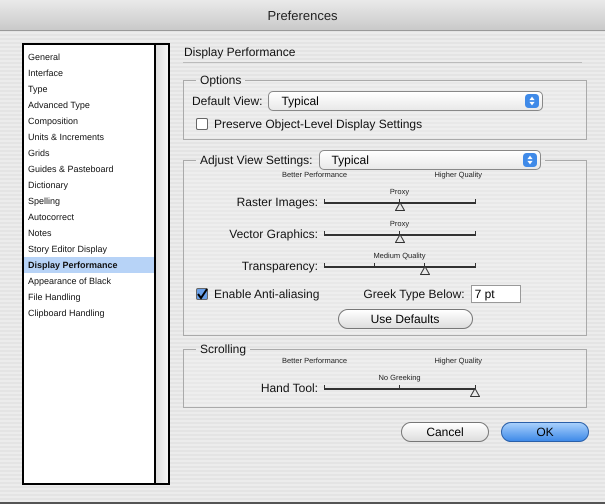 This screenshot has height=504, width=605. Describe the element at coordinates (89, 233) in the screenshot. I see `category-item: Notes` at that location.